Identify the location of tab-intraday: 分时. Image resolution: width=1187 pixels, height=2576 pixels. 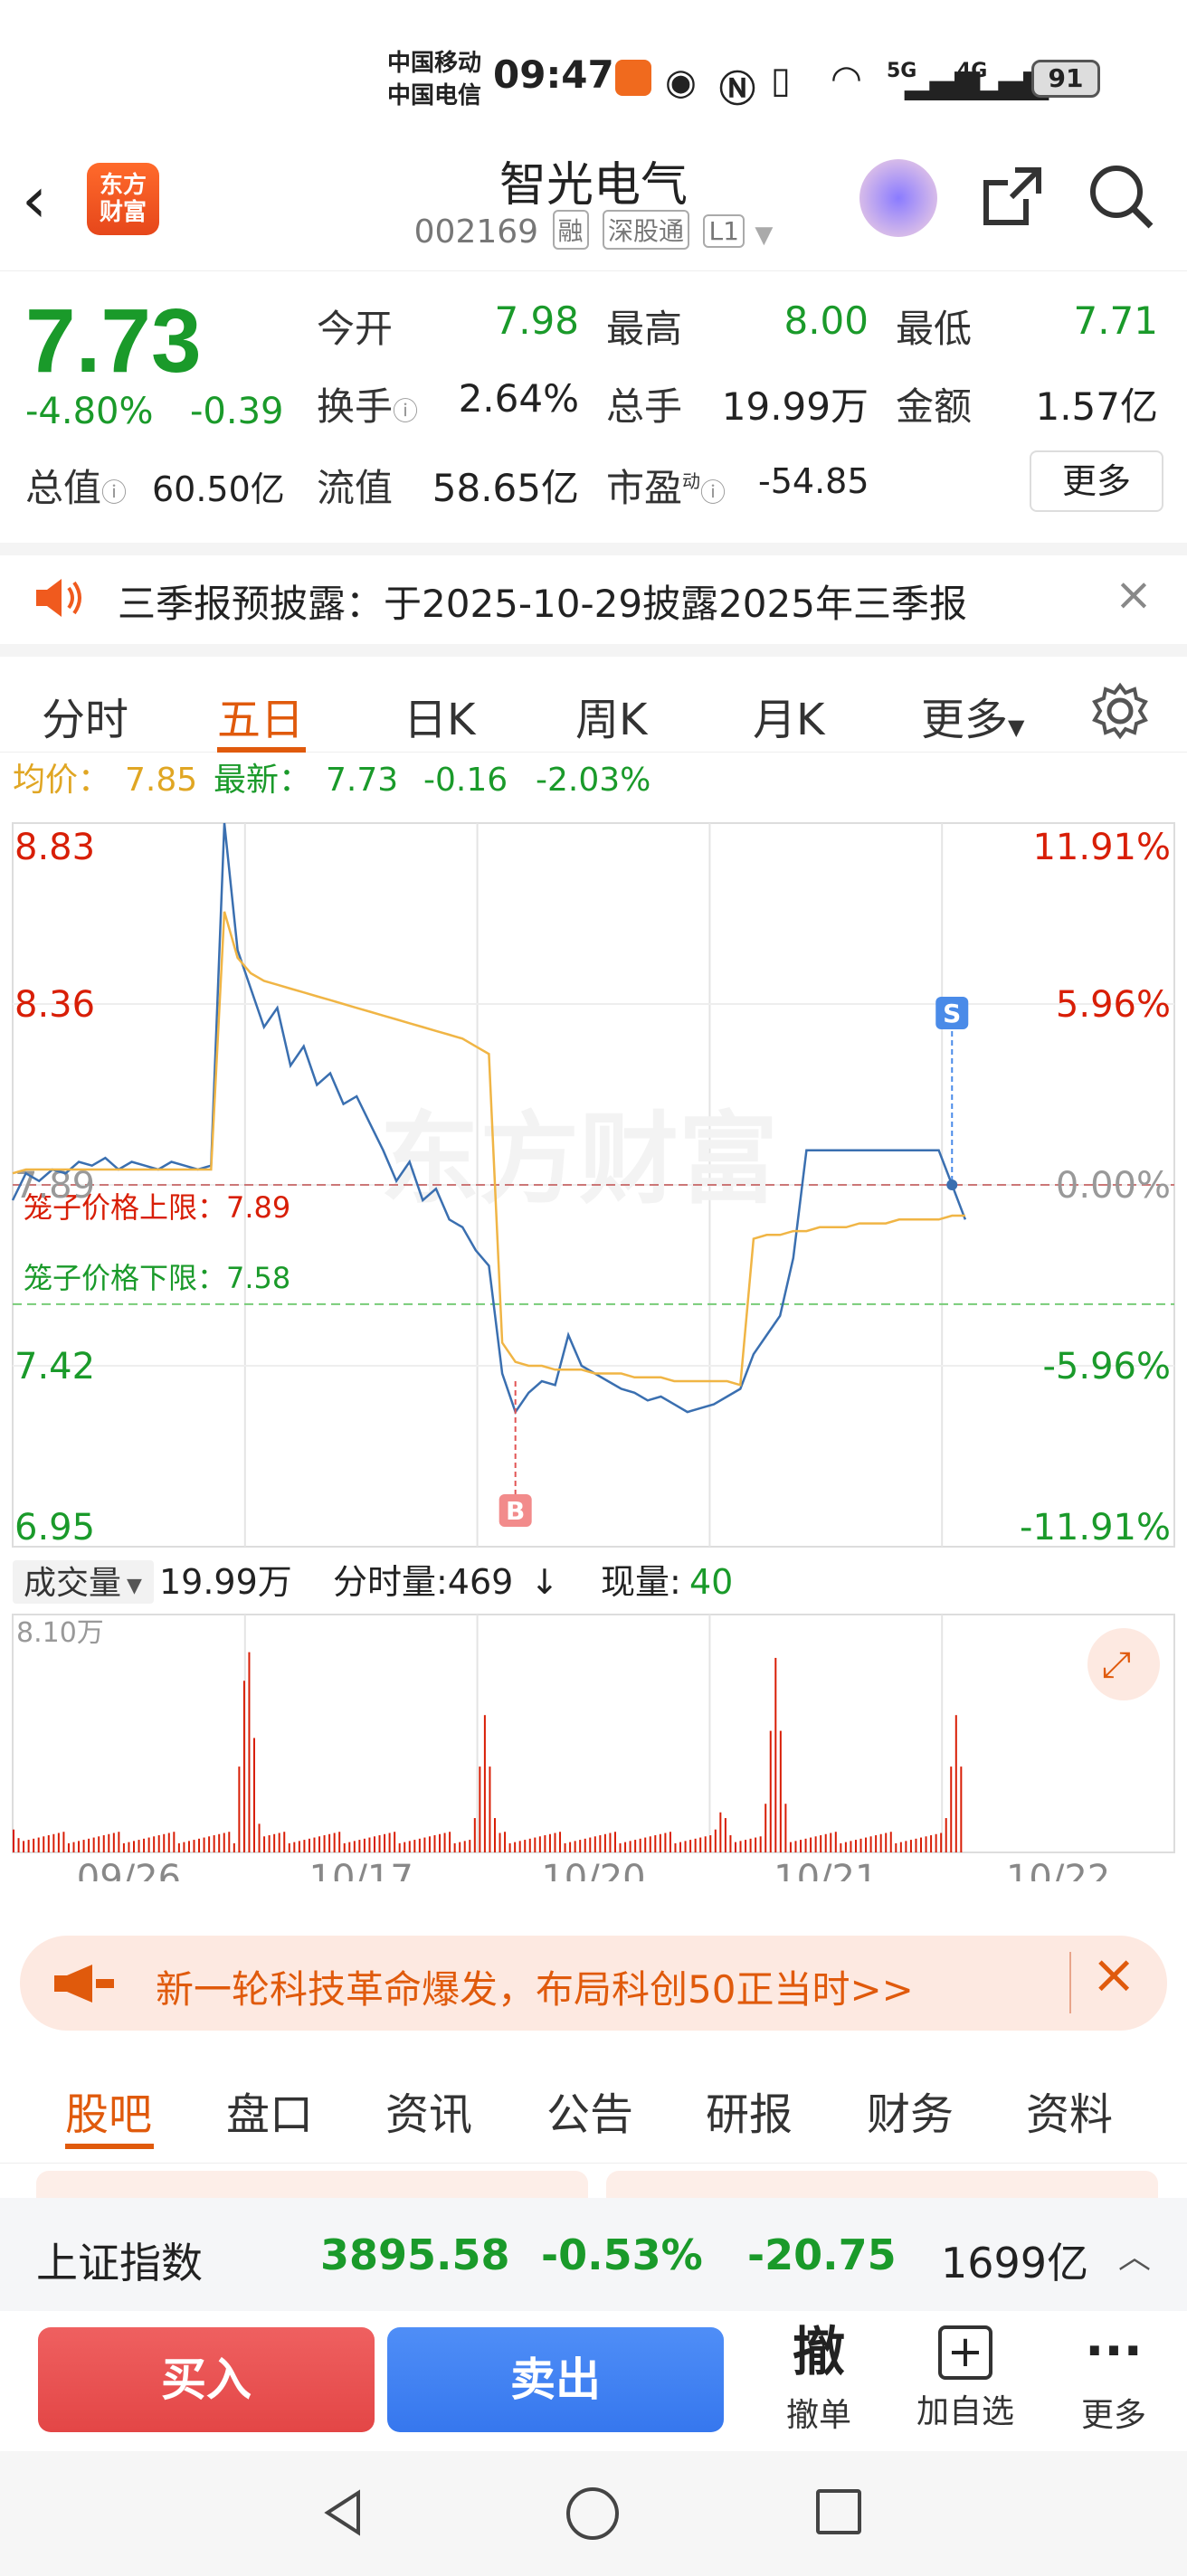
(85, 715).